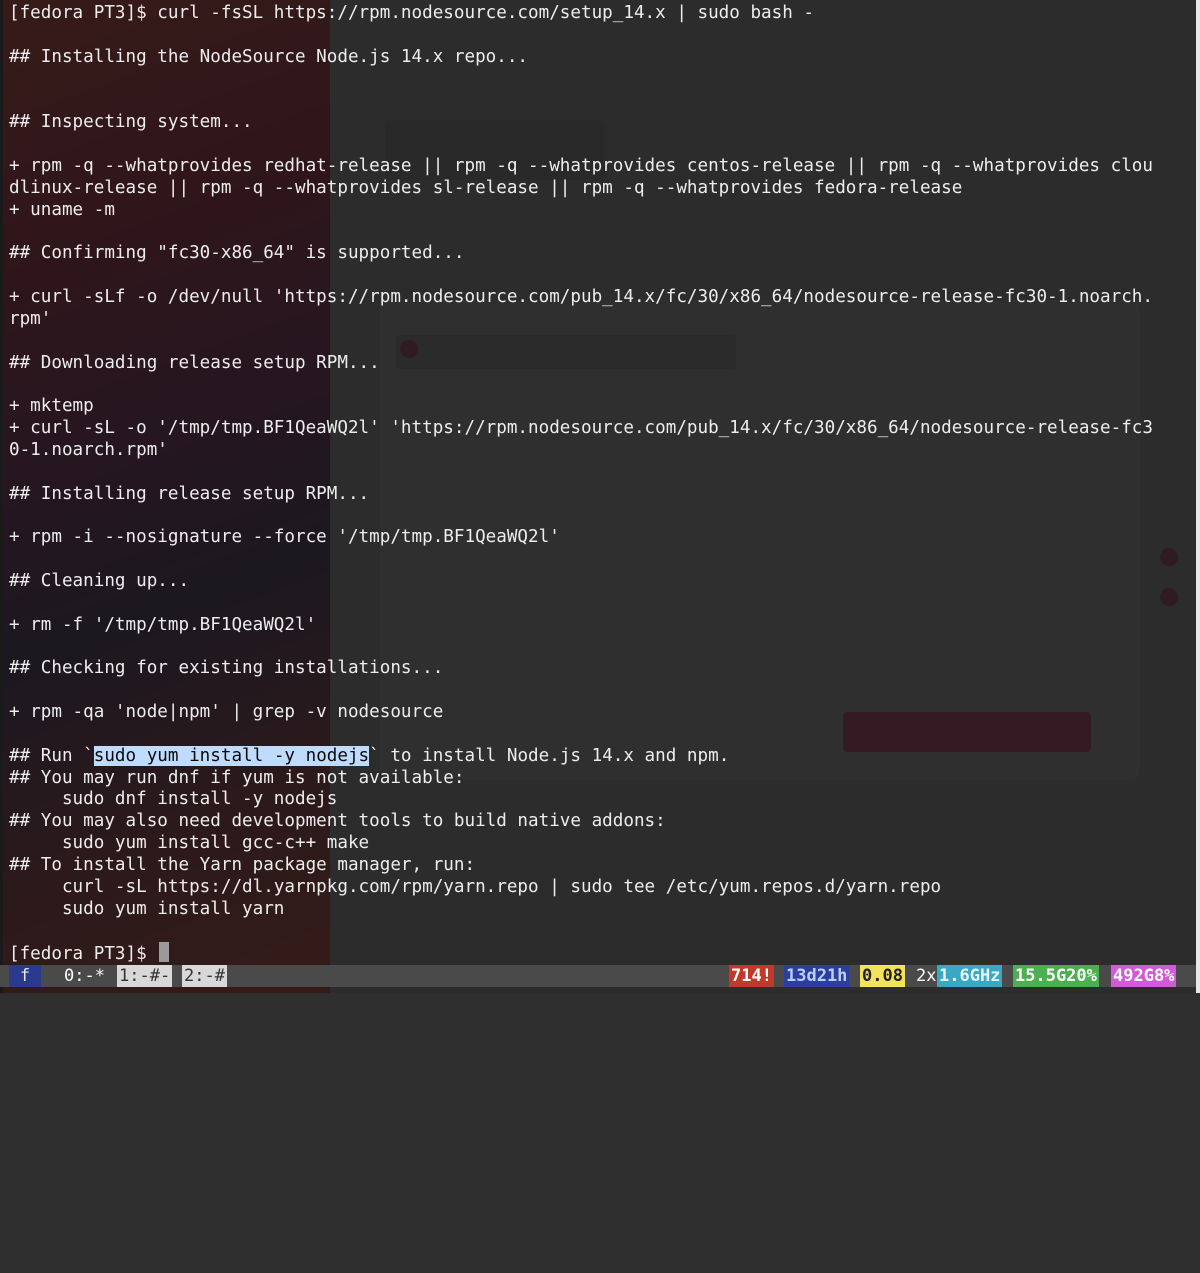 The width and height of the screenshot is (1200, 1273). Describe the element at coordinates (51, 406) in the screenshot. I see `terminal-line: + mktemp` at that location.